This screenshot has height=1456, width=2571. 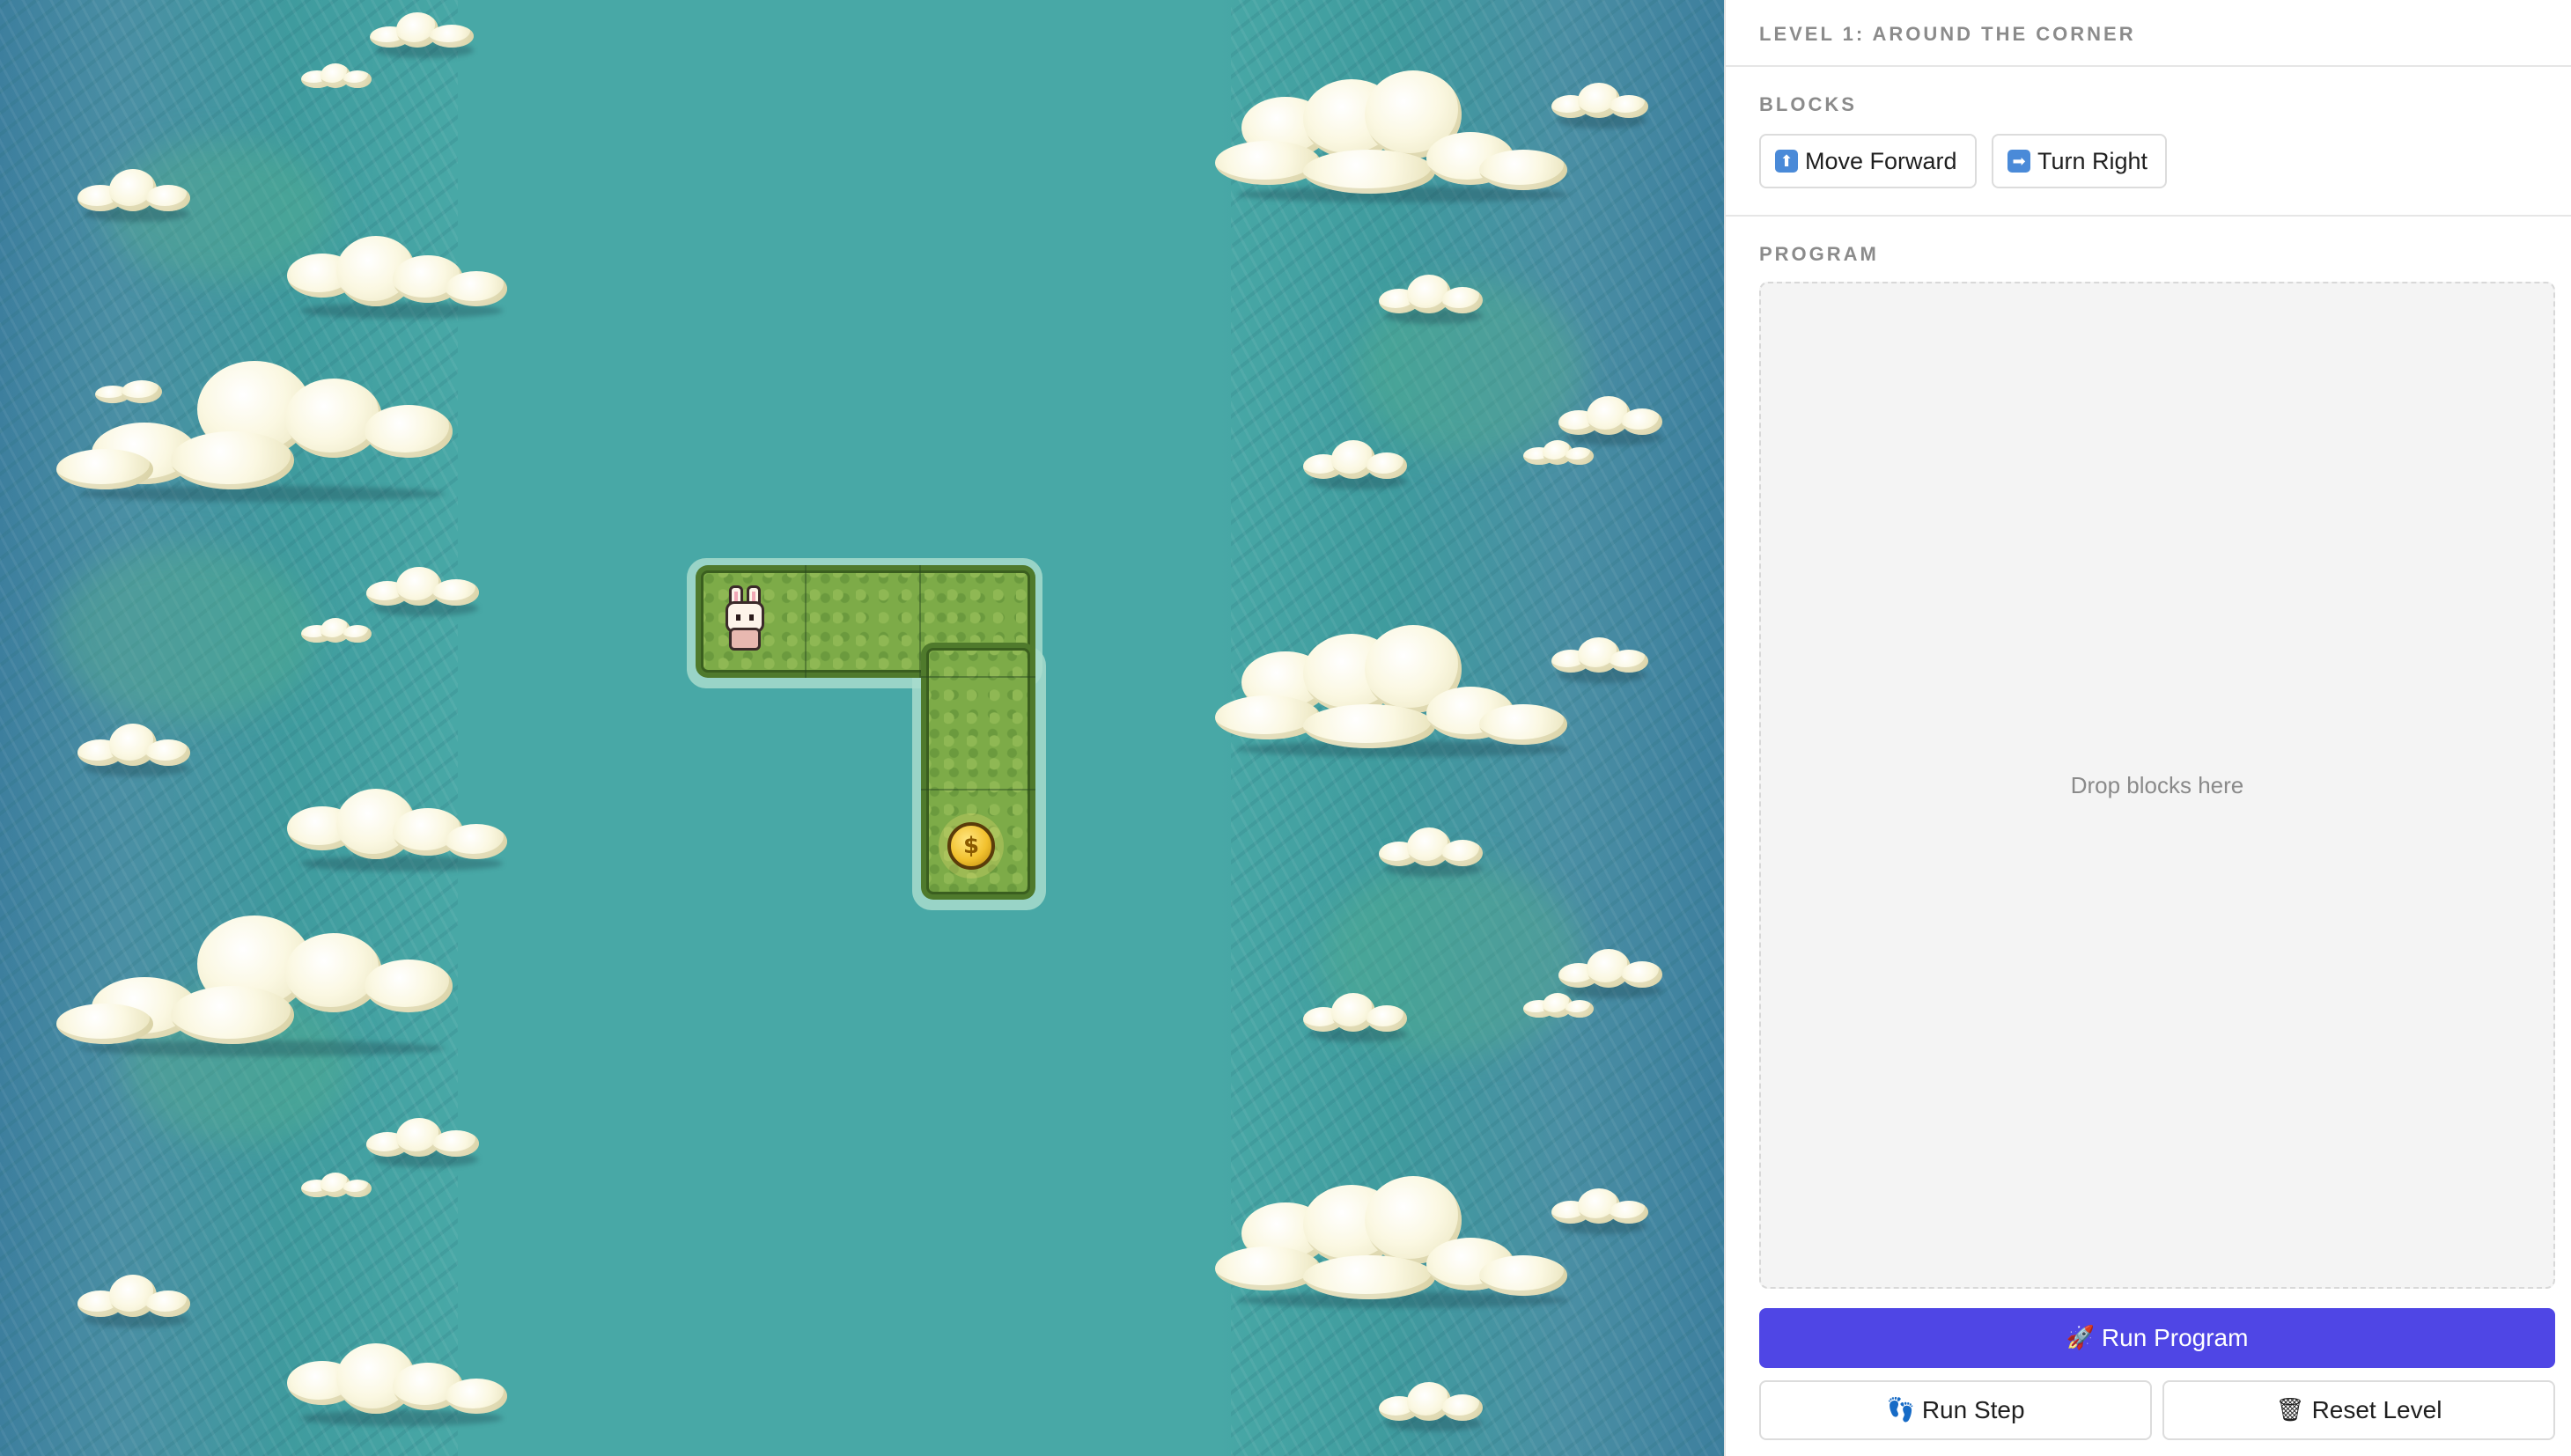 I want to click on turn-right-block: ➡ Turn Right, so click(x=2080, y=161).